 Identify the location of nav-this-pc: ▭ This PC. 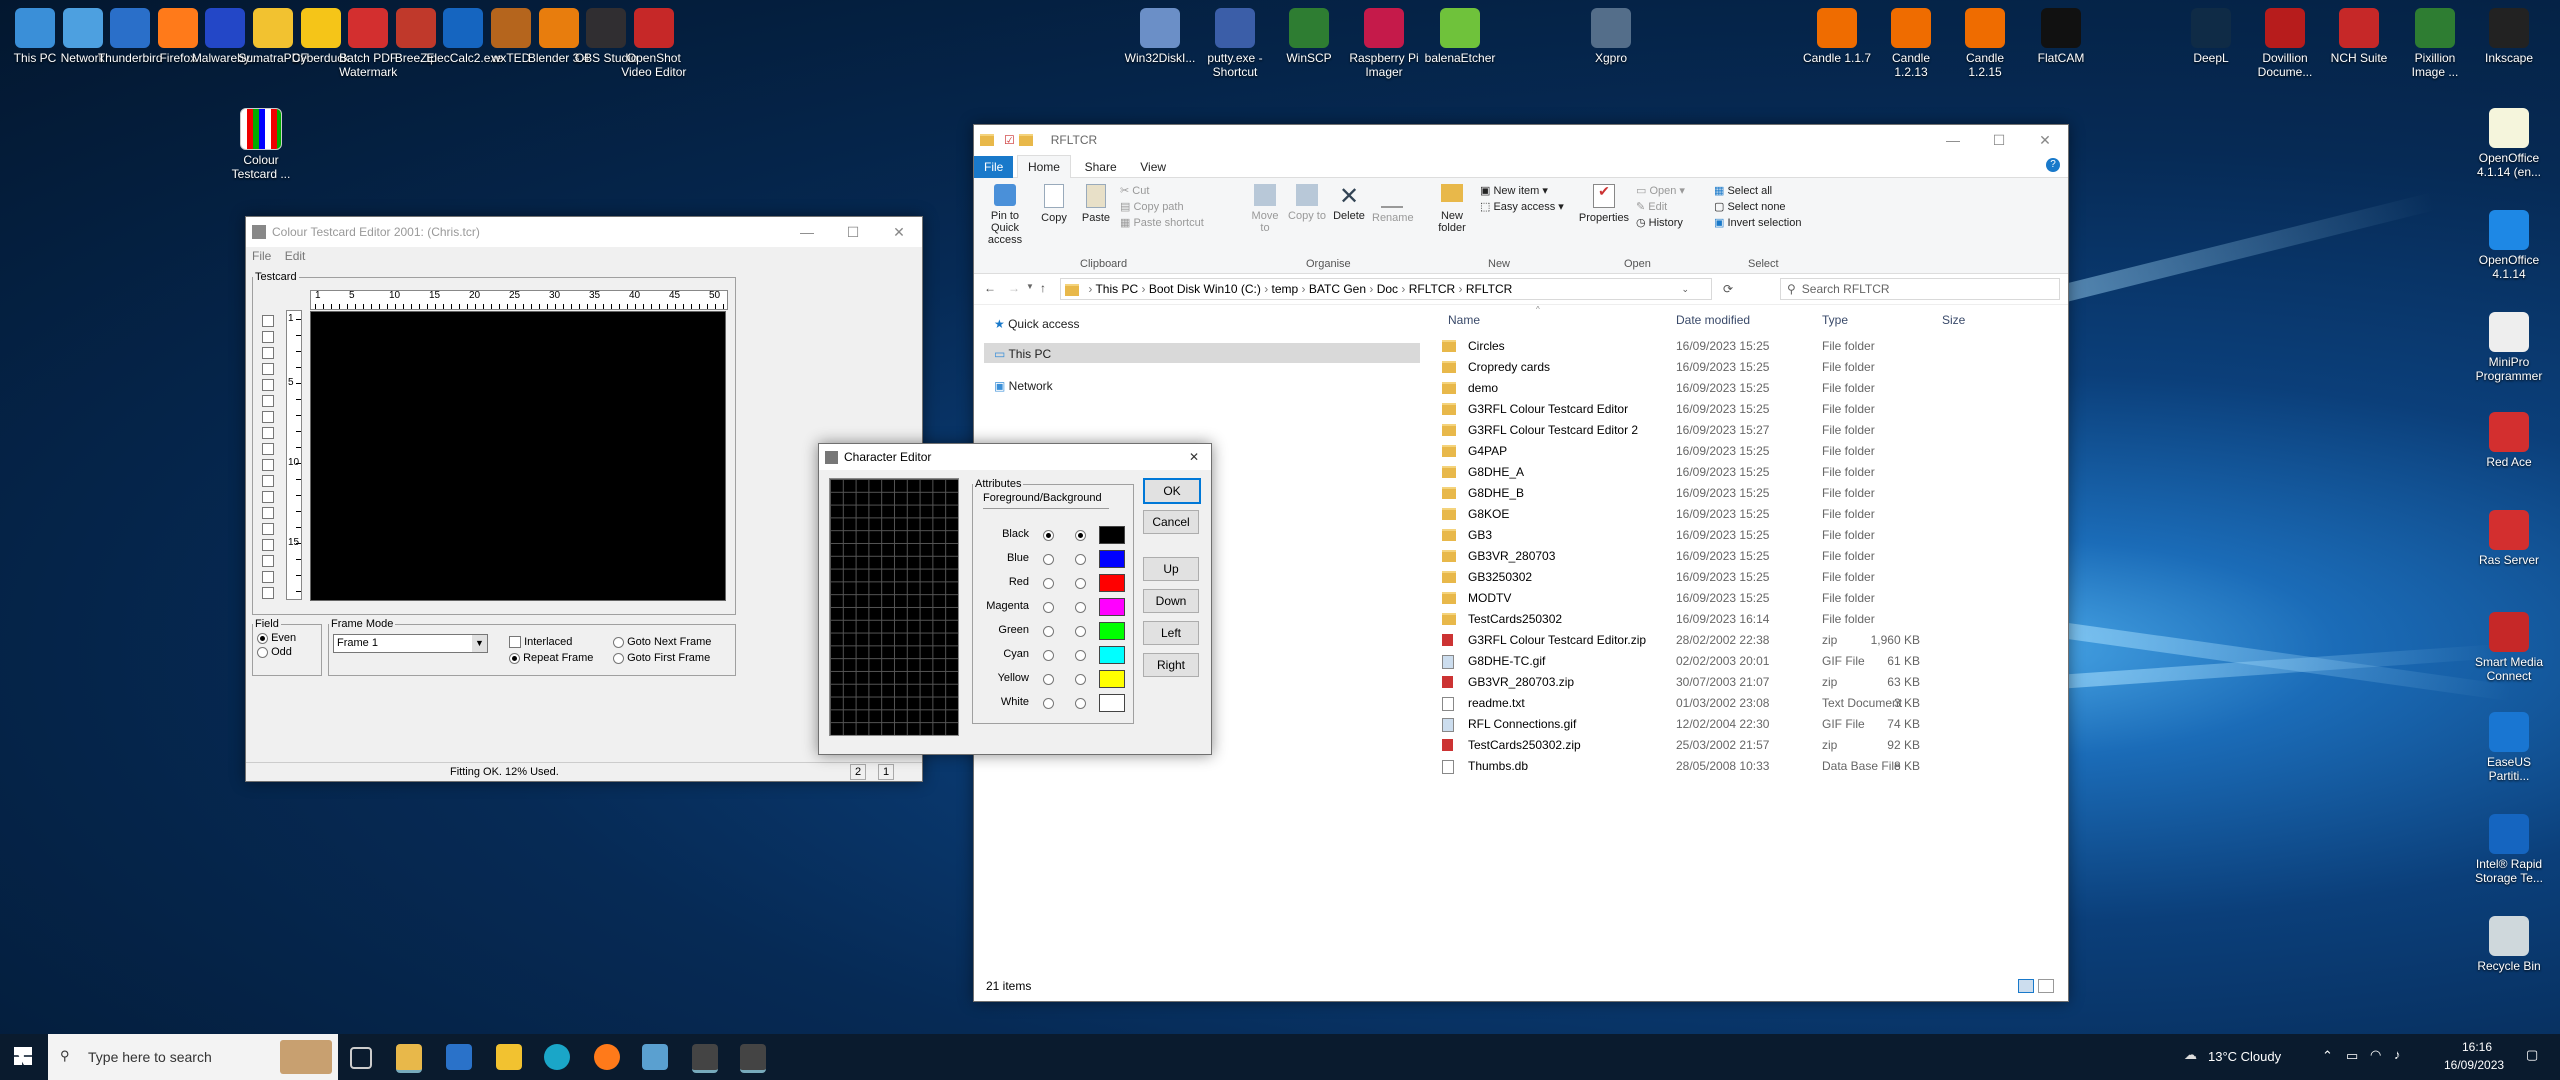
(1022, 354).